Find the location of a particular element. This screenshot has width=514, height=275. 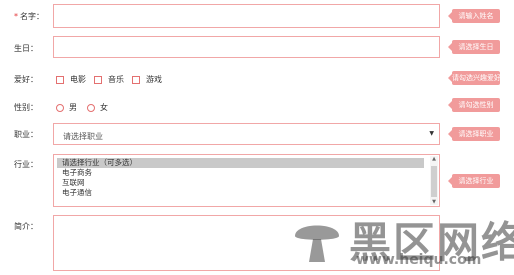

gender-option-female: 女 is located at coordinates (97, 107).